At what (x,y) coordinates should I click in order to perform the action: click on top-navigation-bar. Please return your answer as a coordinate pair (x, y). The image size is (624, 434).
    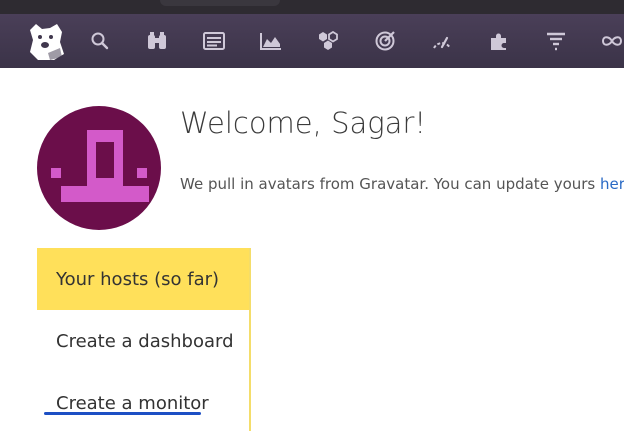
    Looking at the image, I should click on (312, 41).